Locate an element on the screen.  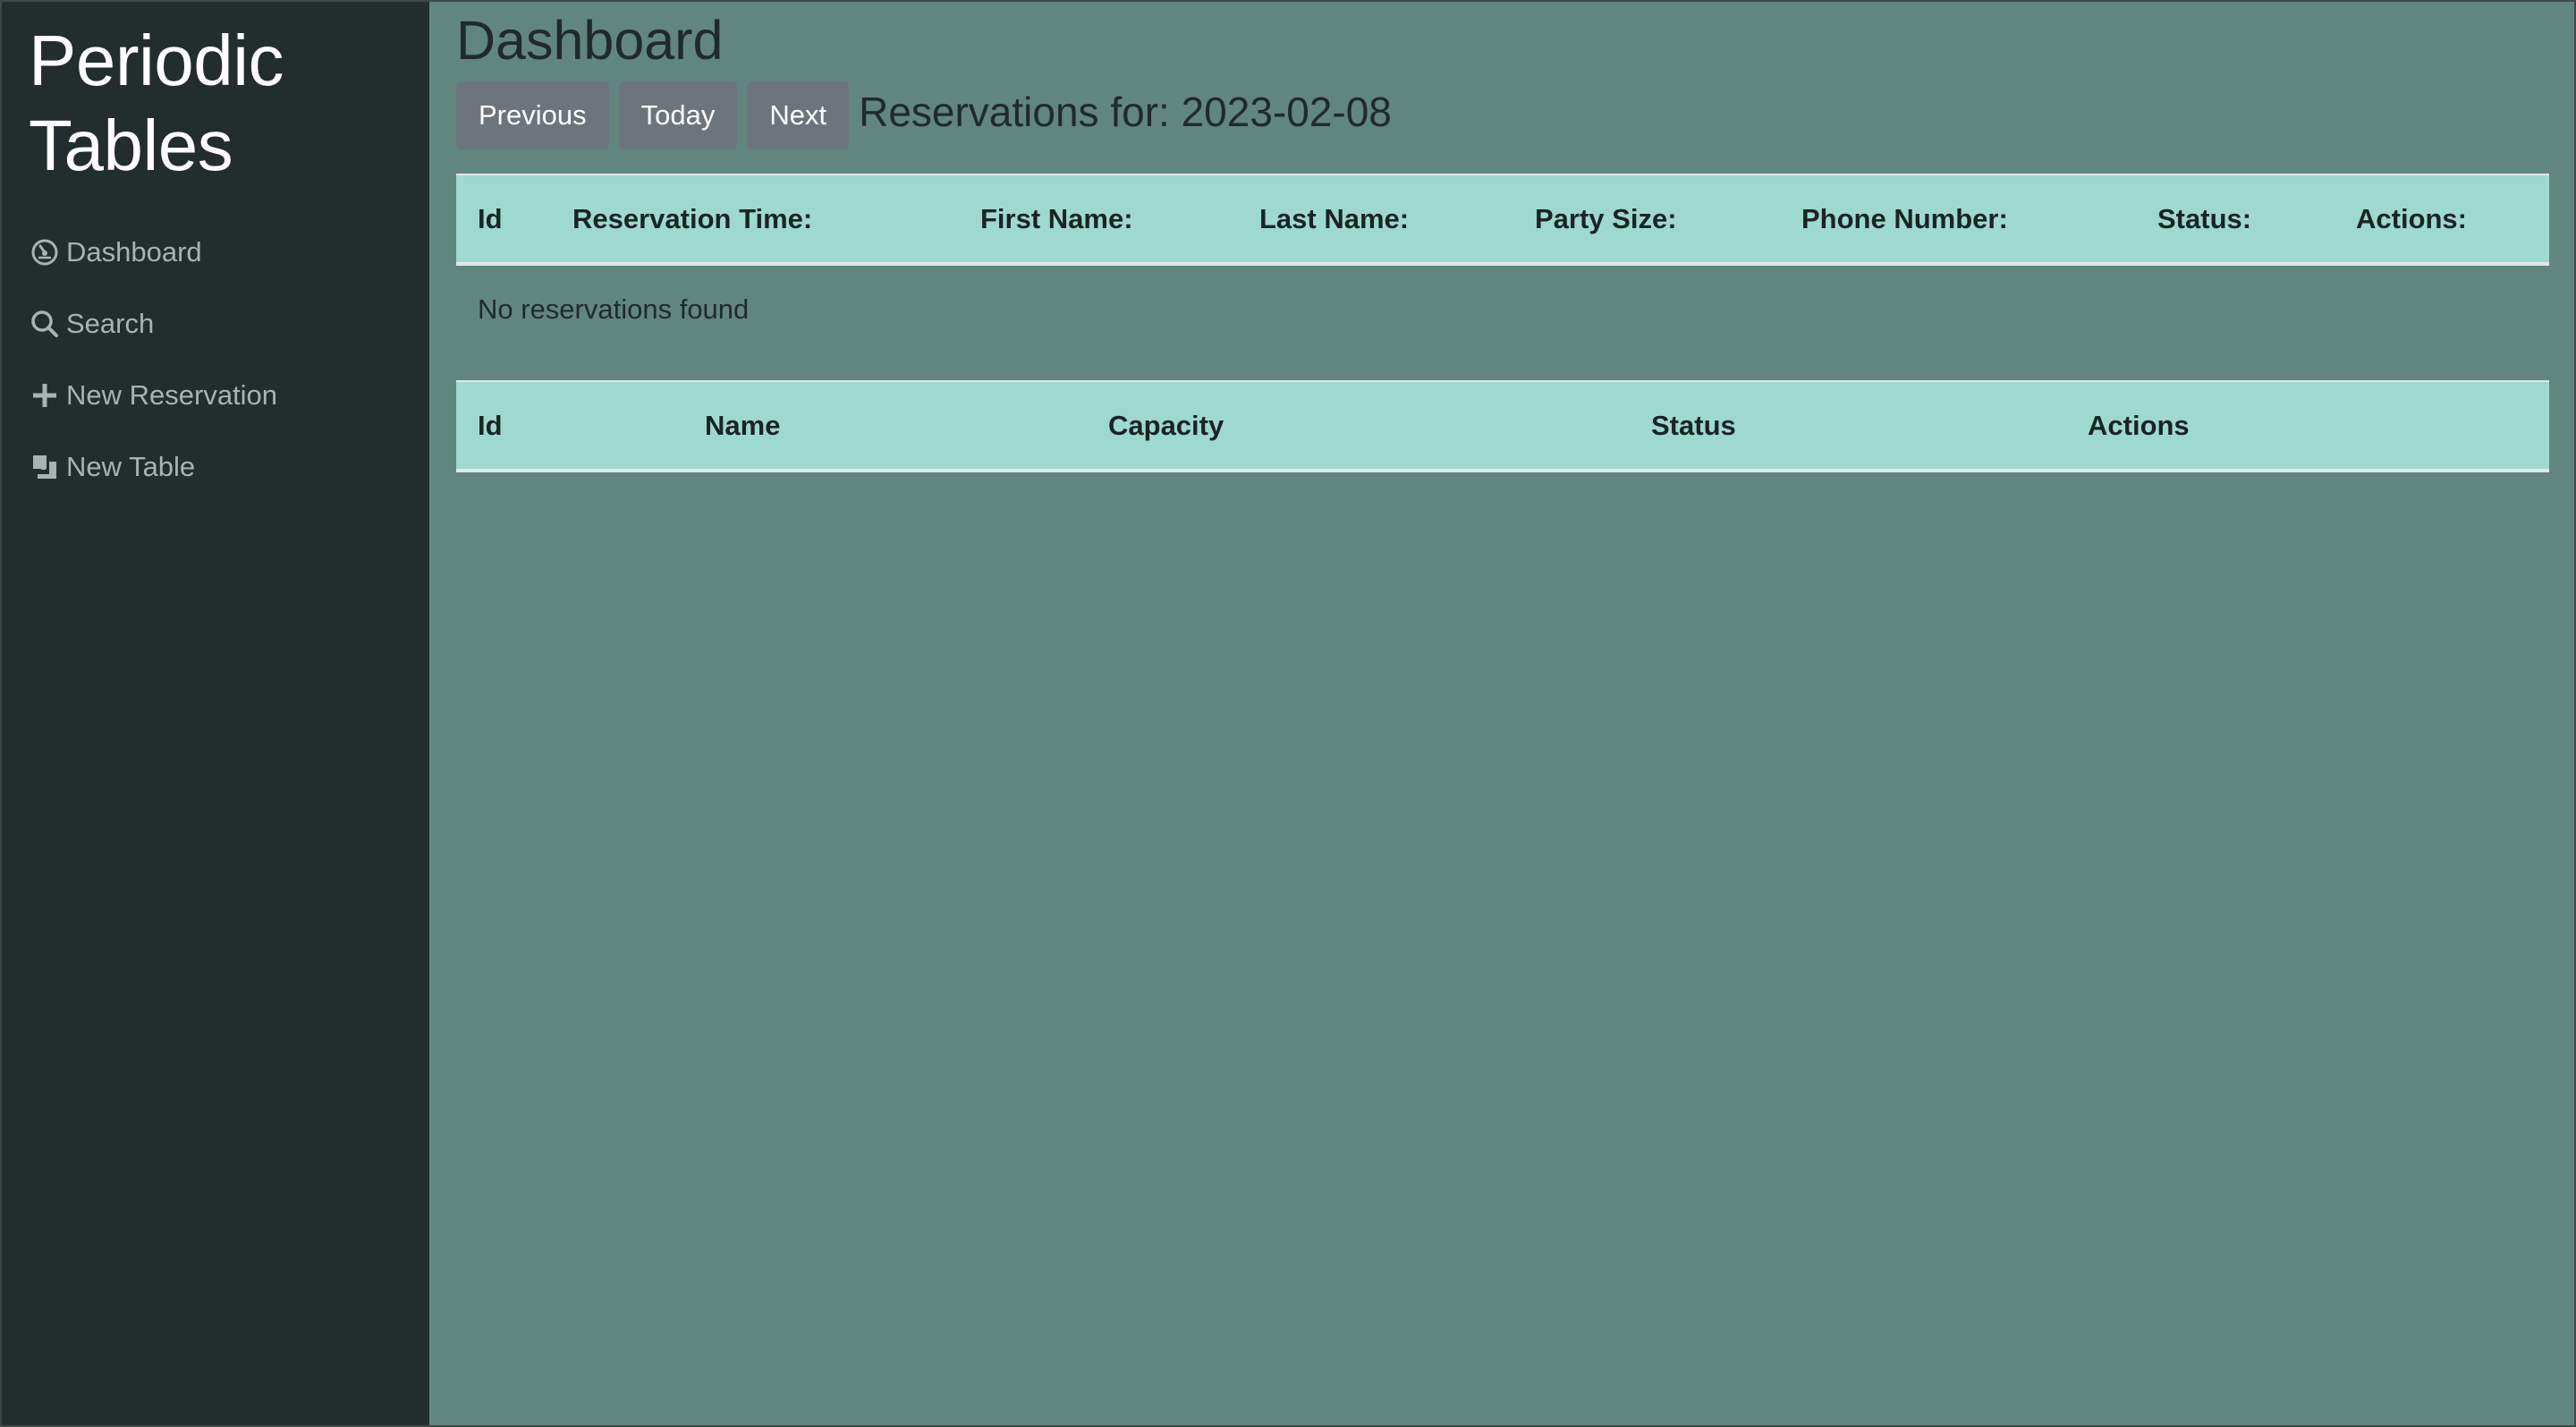
sidebar-item-new-table: New Table is located at coordinates (229, 467).